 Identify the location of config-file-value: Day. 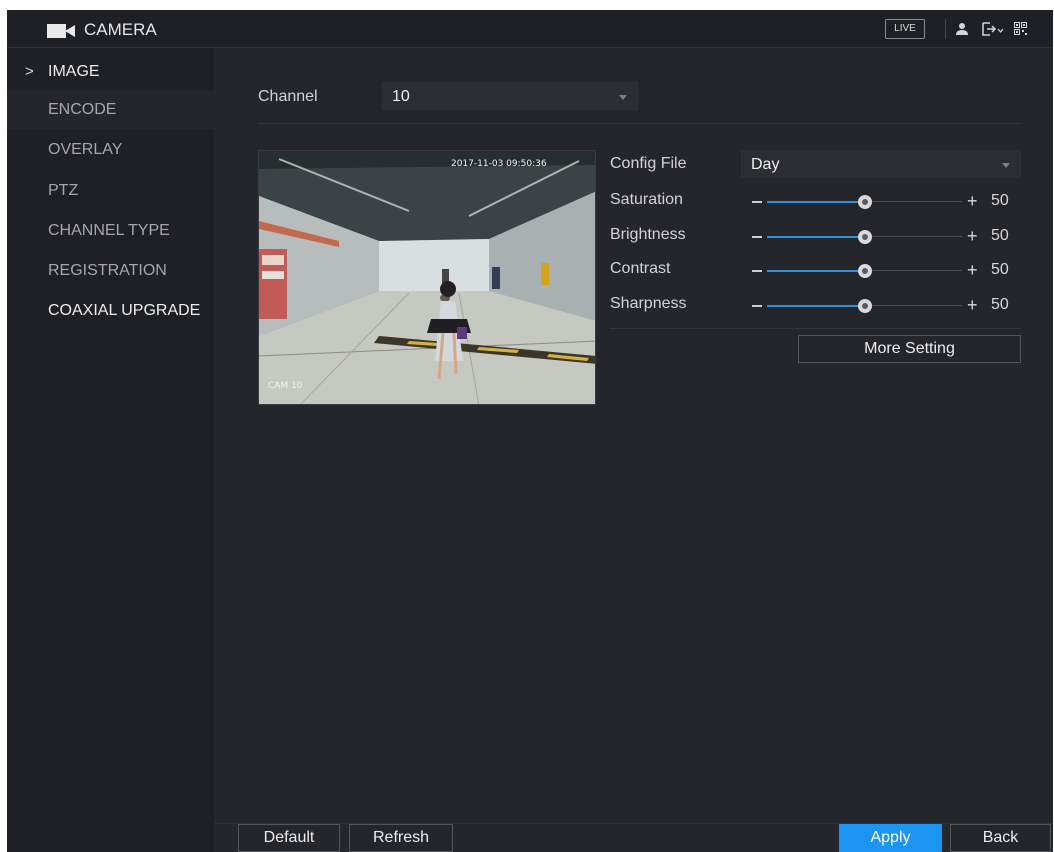
(765, 164).